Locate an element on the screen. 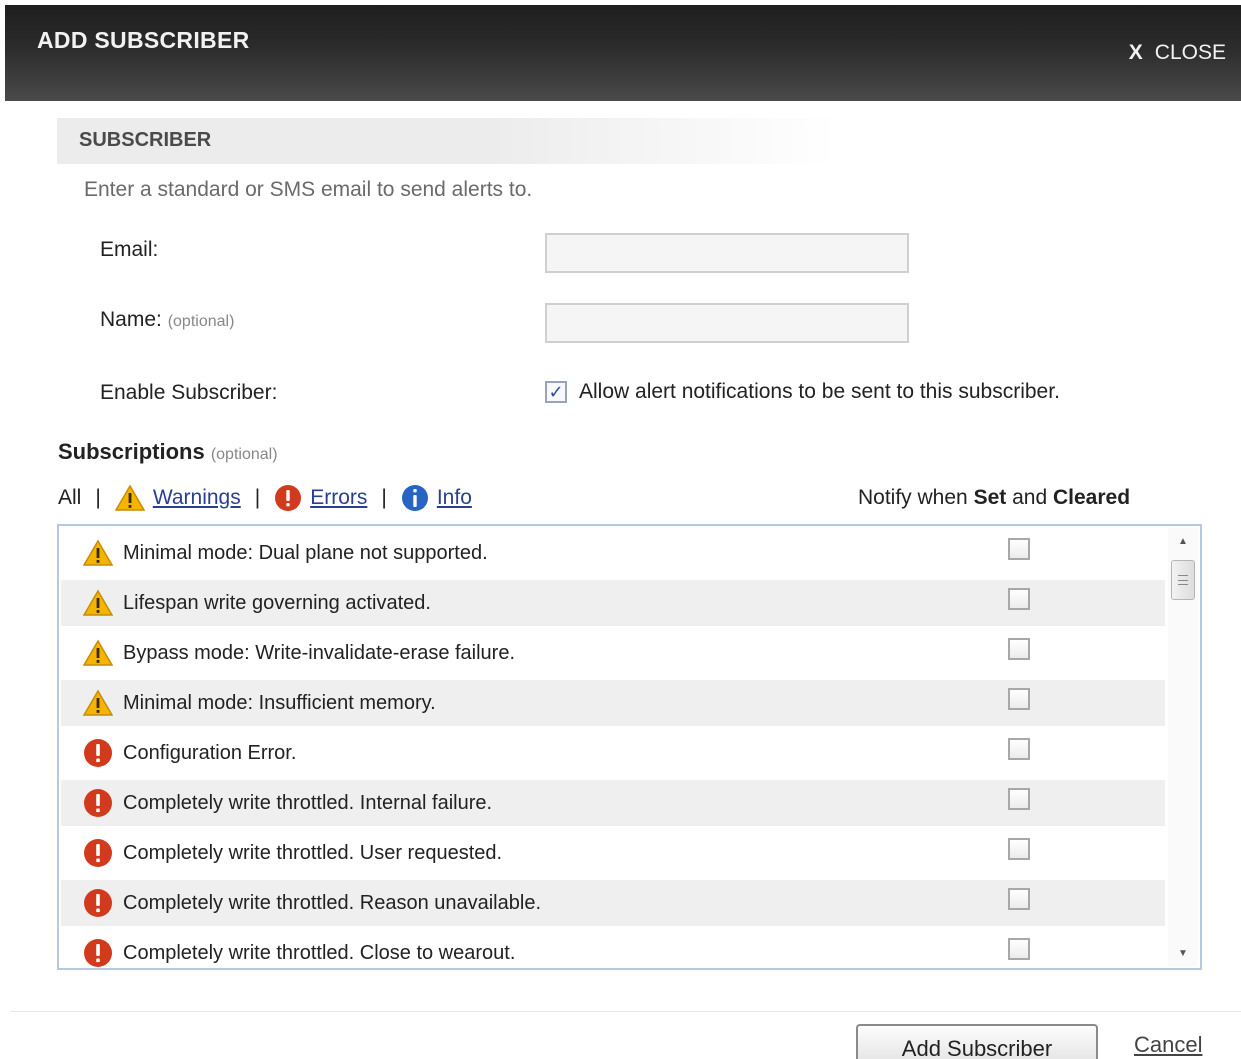 The width and height of the screenshot is (1241, 1059). name-label-wrap: Name: (optional) is located at coordinates (167, 320).